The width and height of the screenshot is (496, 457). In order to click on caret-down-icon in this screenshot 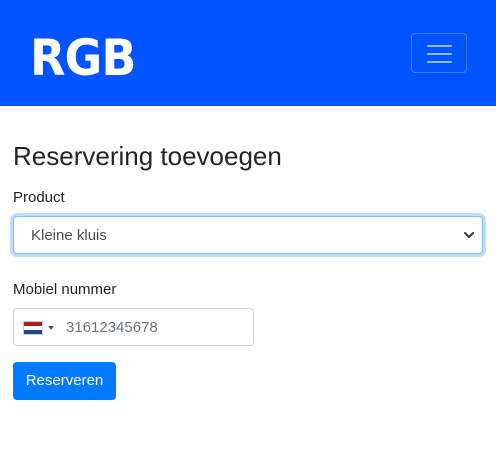, I will do `click(51, 328)`.